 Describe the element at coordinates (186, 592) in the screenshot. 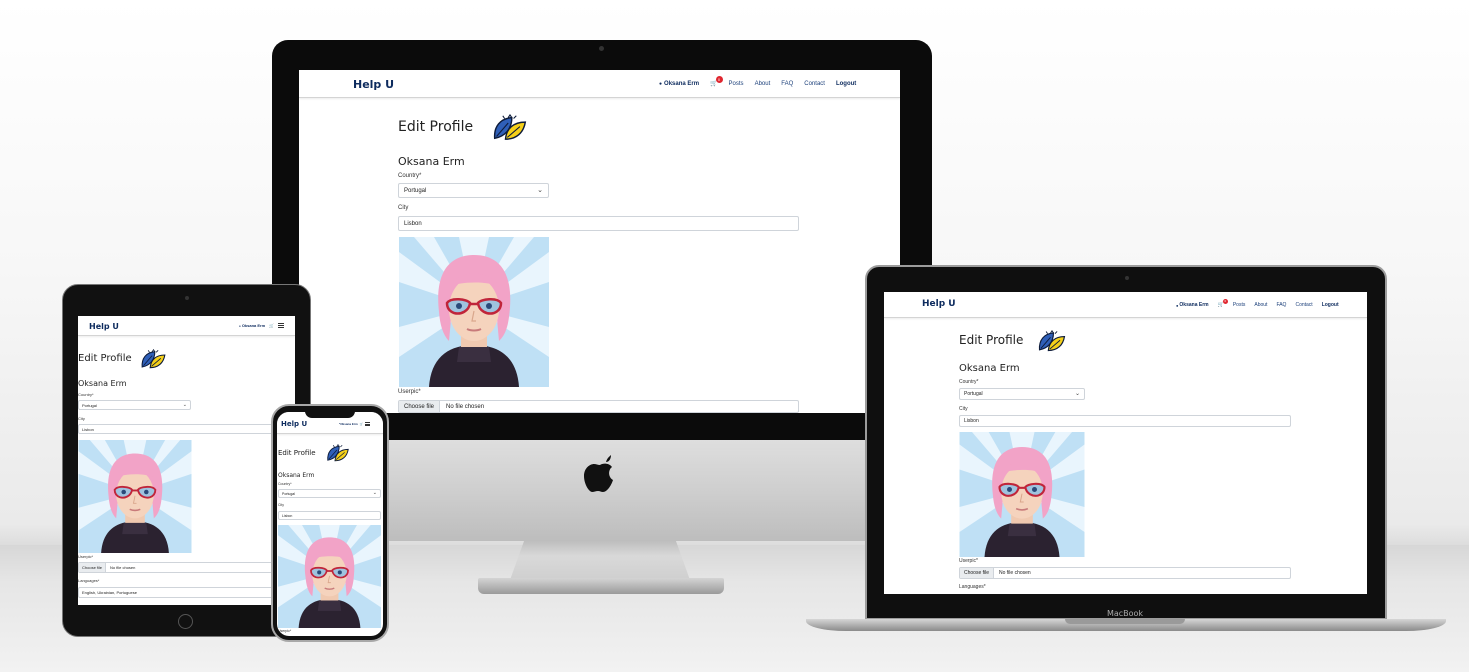

I see `languages-input: English, Ukrainian, Portuguese` at that location.